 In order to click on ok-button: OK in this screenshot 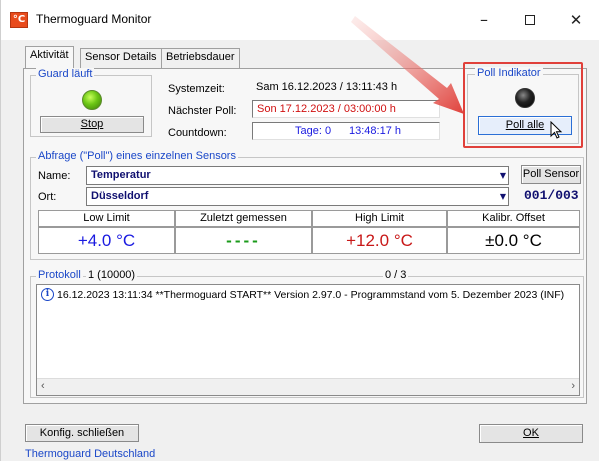, I will do `click(531, 433)`.